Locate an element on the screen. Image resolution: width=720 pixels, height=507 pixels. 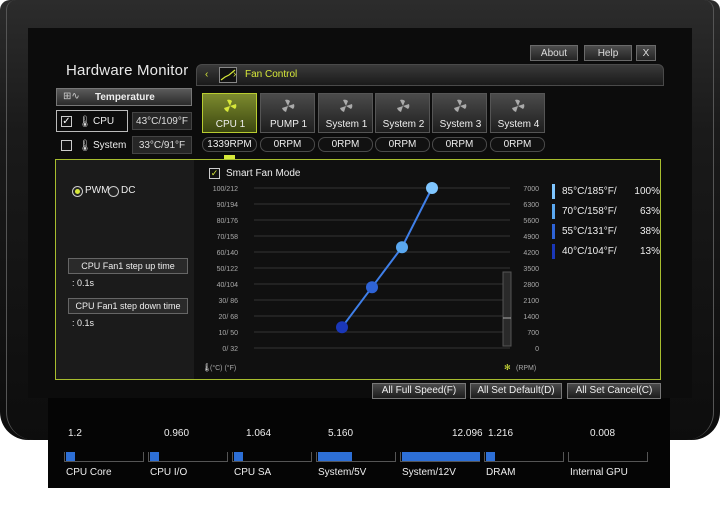
step-down-time-button: CPU Fan1 step down time is located at coordinates (128, 306).